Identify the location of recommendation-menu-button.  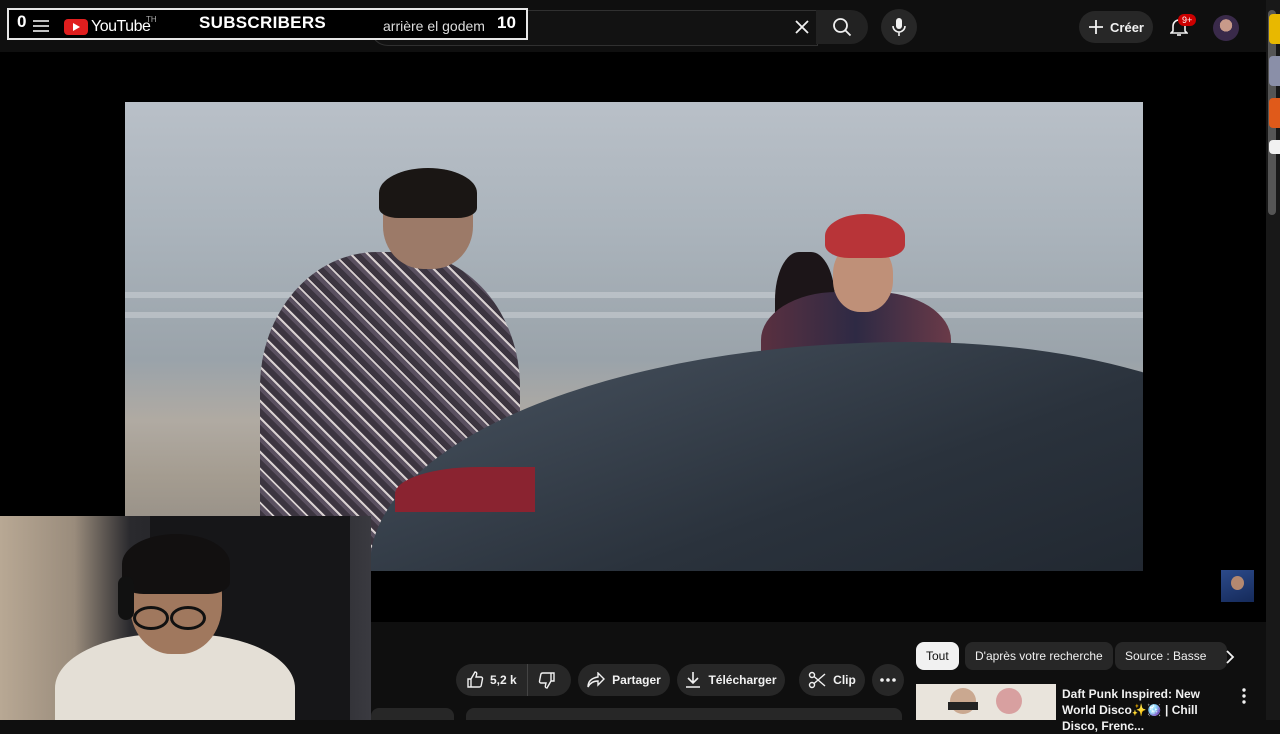
(1244, 696).